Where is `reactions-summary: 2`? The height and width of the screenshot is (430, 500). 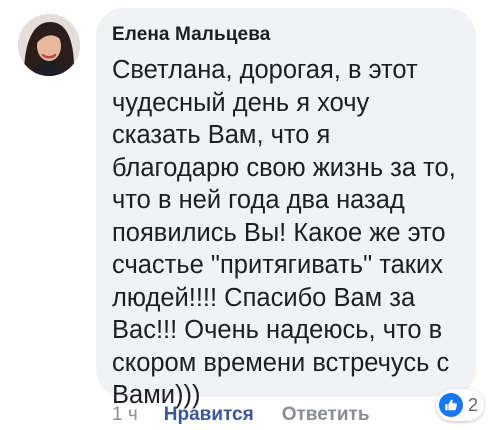
reactions-summary: 2 is located at coordinates (460, 405).